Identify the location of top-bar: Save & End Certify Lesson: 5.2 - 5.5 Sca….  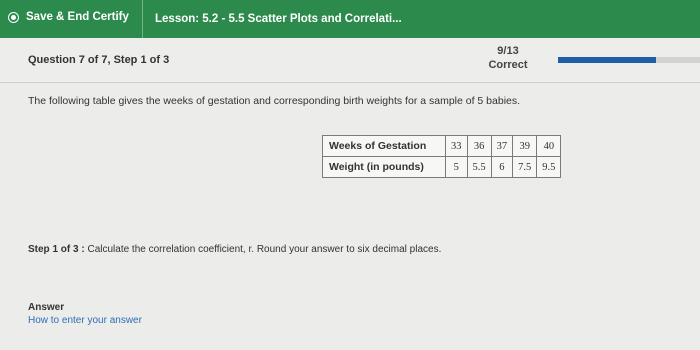
(350, 19).